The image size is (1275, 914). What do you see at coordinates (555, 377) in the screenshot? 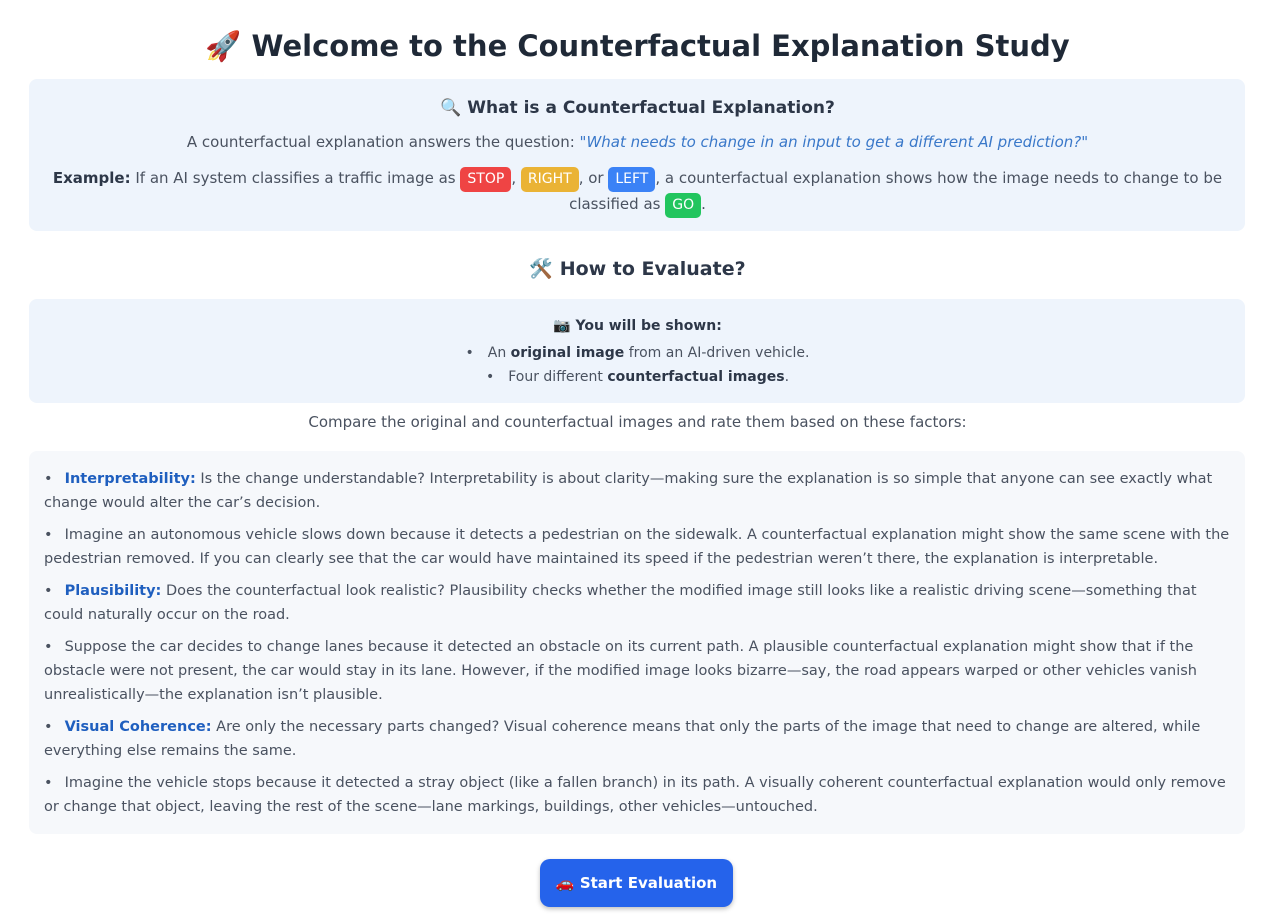
I see `item-text: Four different` at bounding box center [555, 377].